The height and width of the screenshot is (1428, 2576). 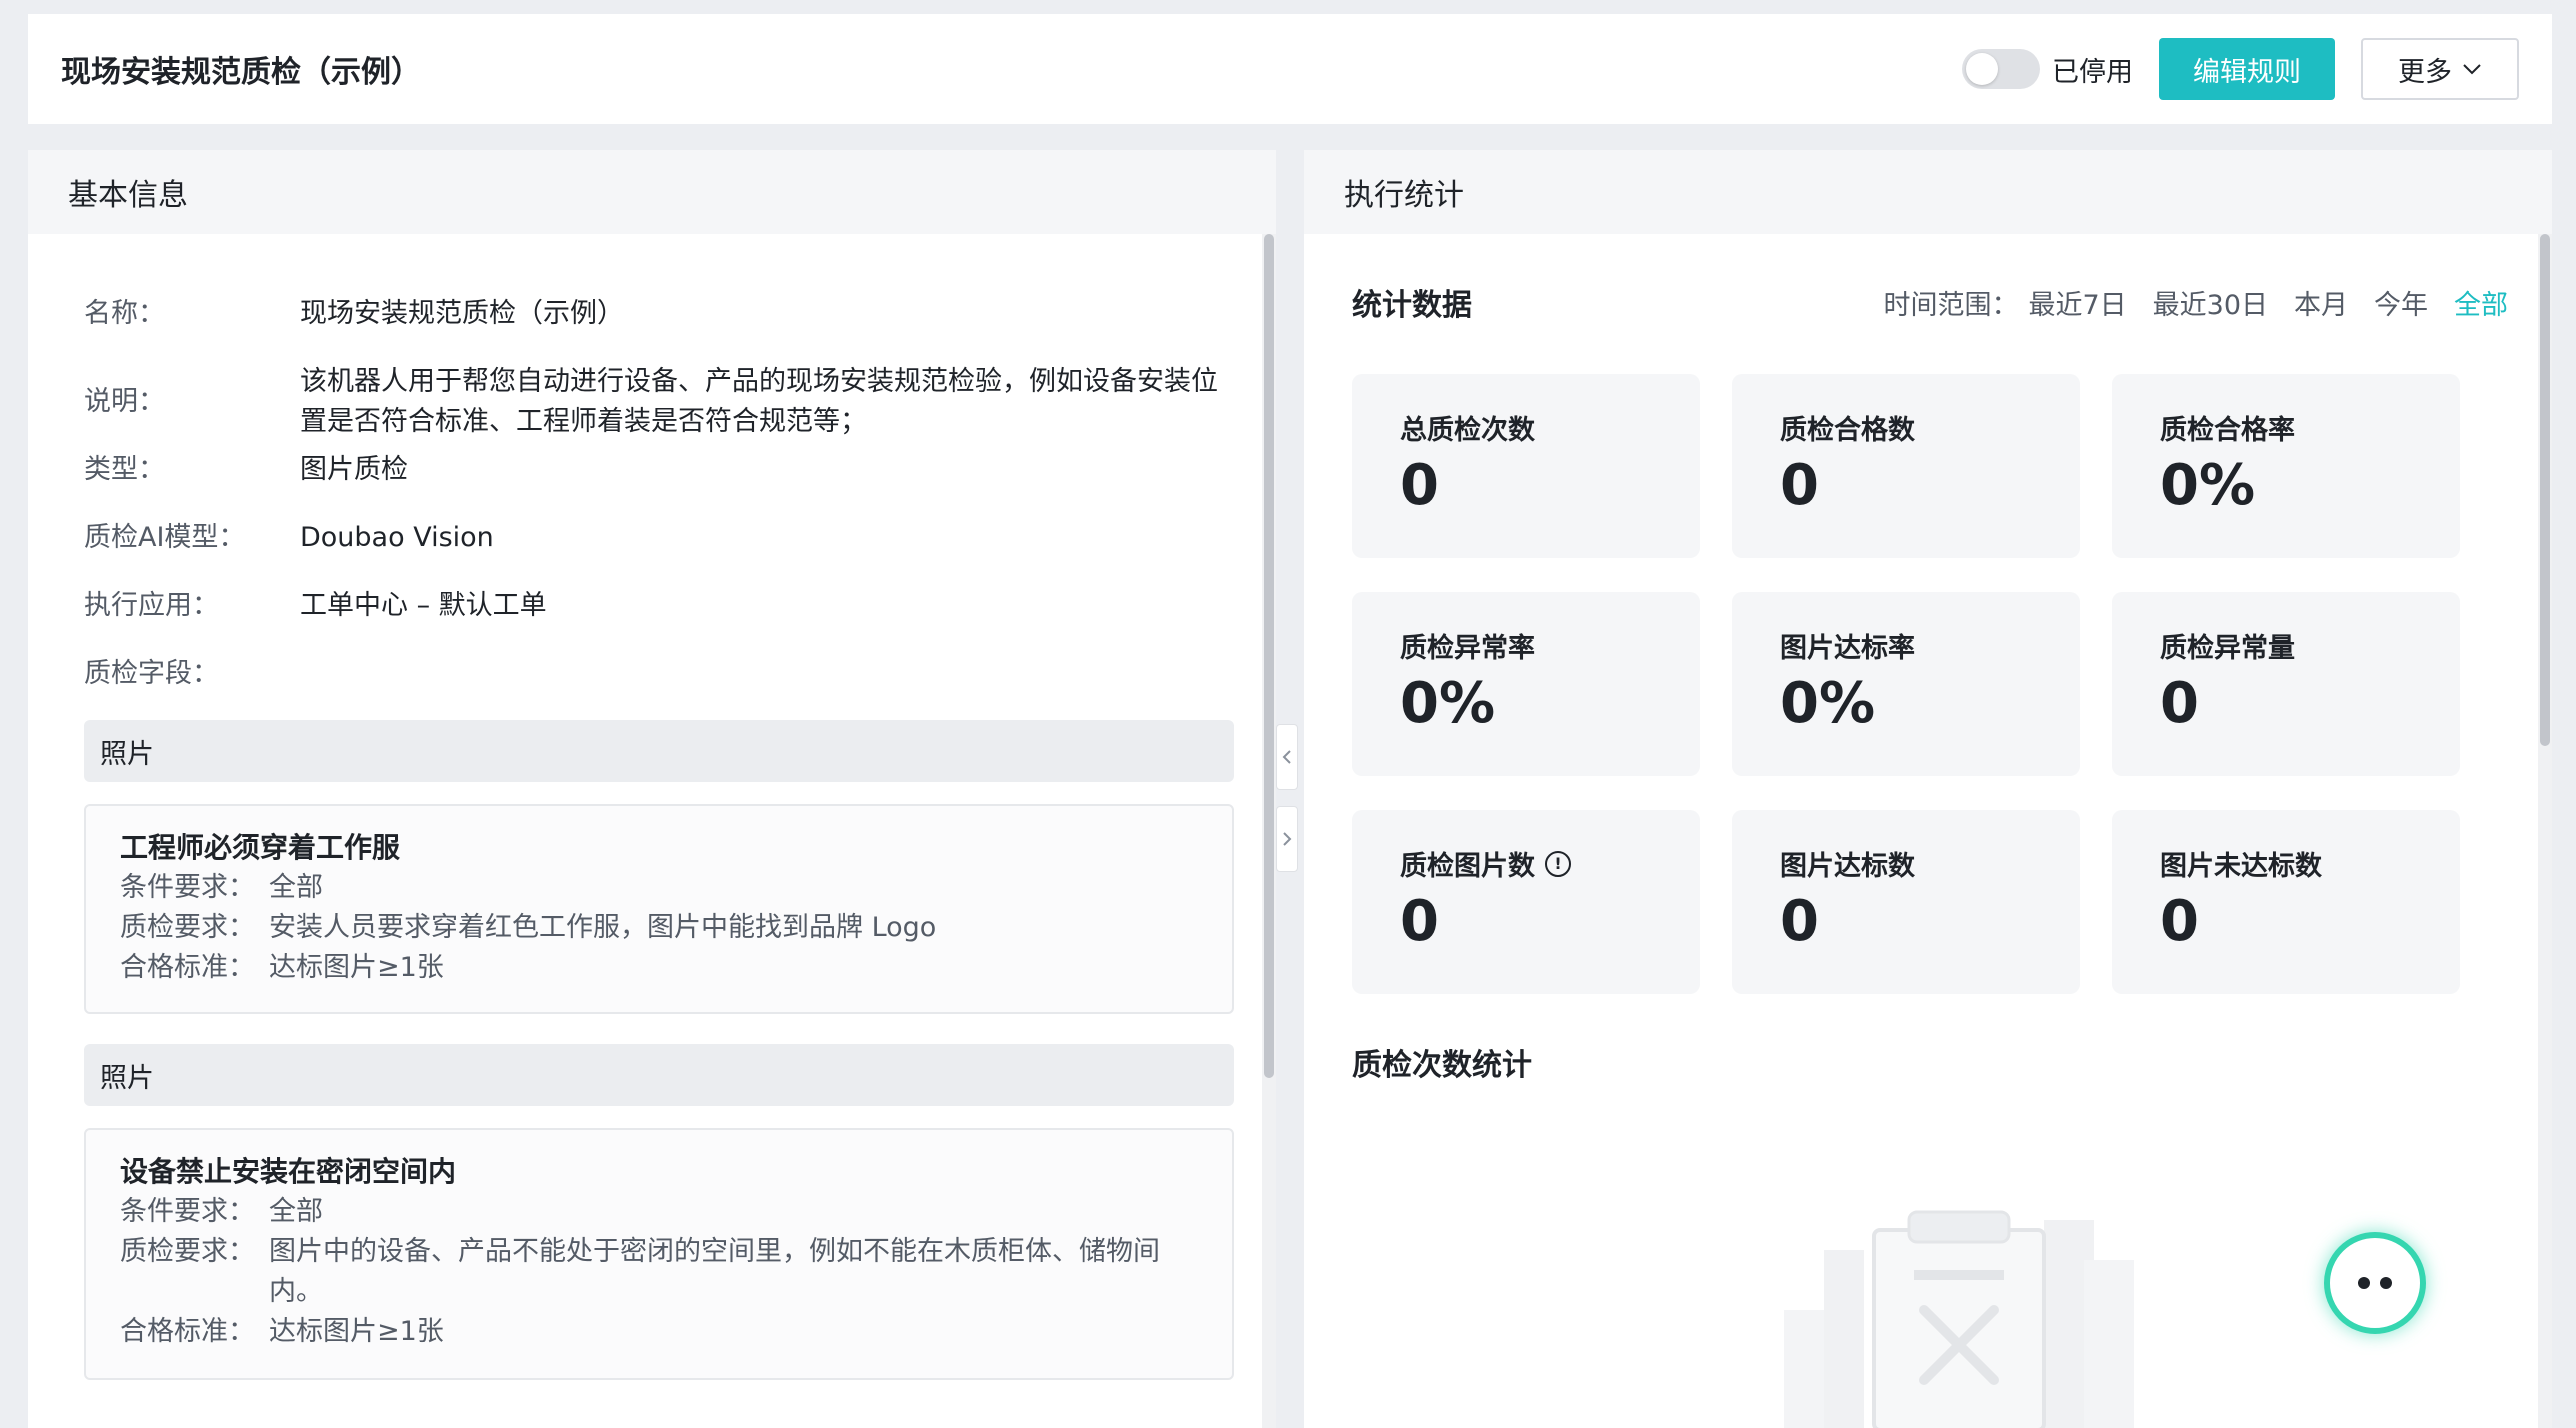 What do you see at coordinates (1906, 684) in the screenshot?
I see `stat-card-image-pass-rate: 图片达标率 0%` at bounding box center [1906, 684].